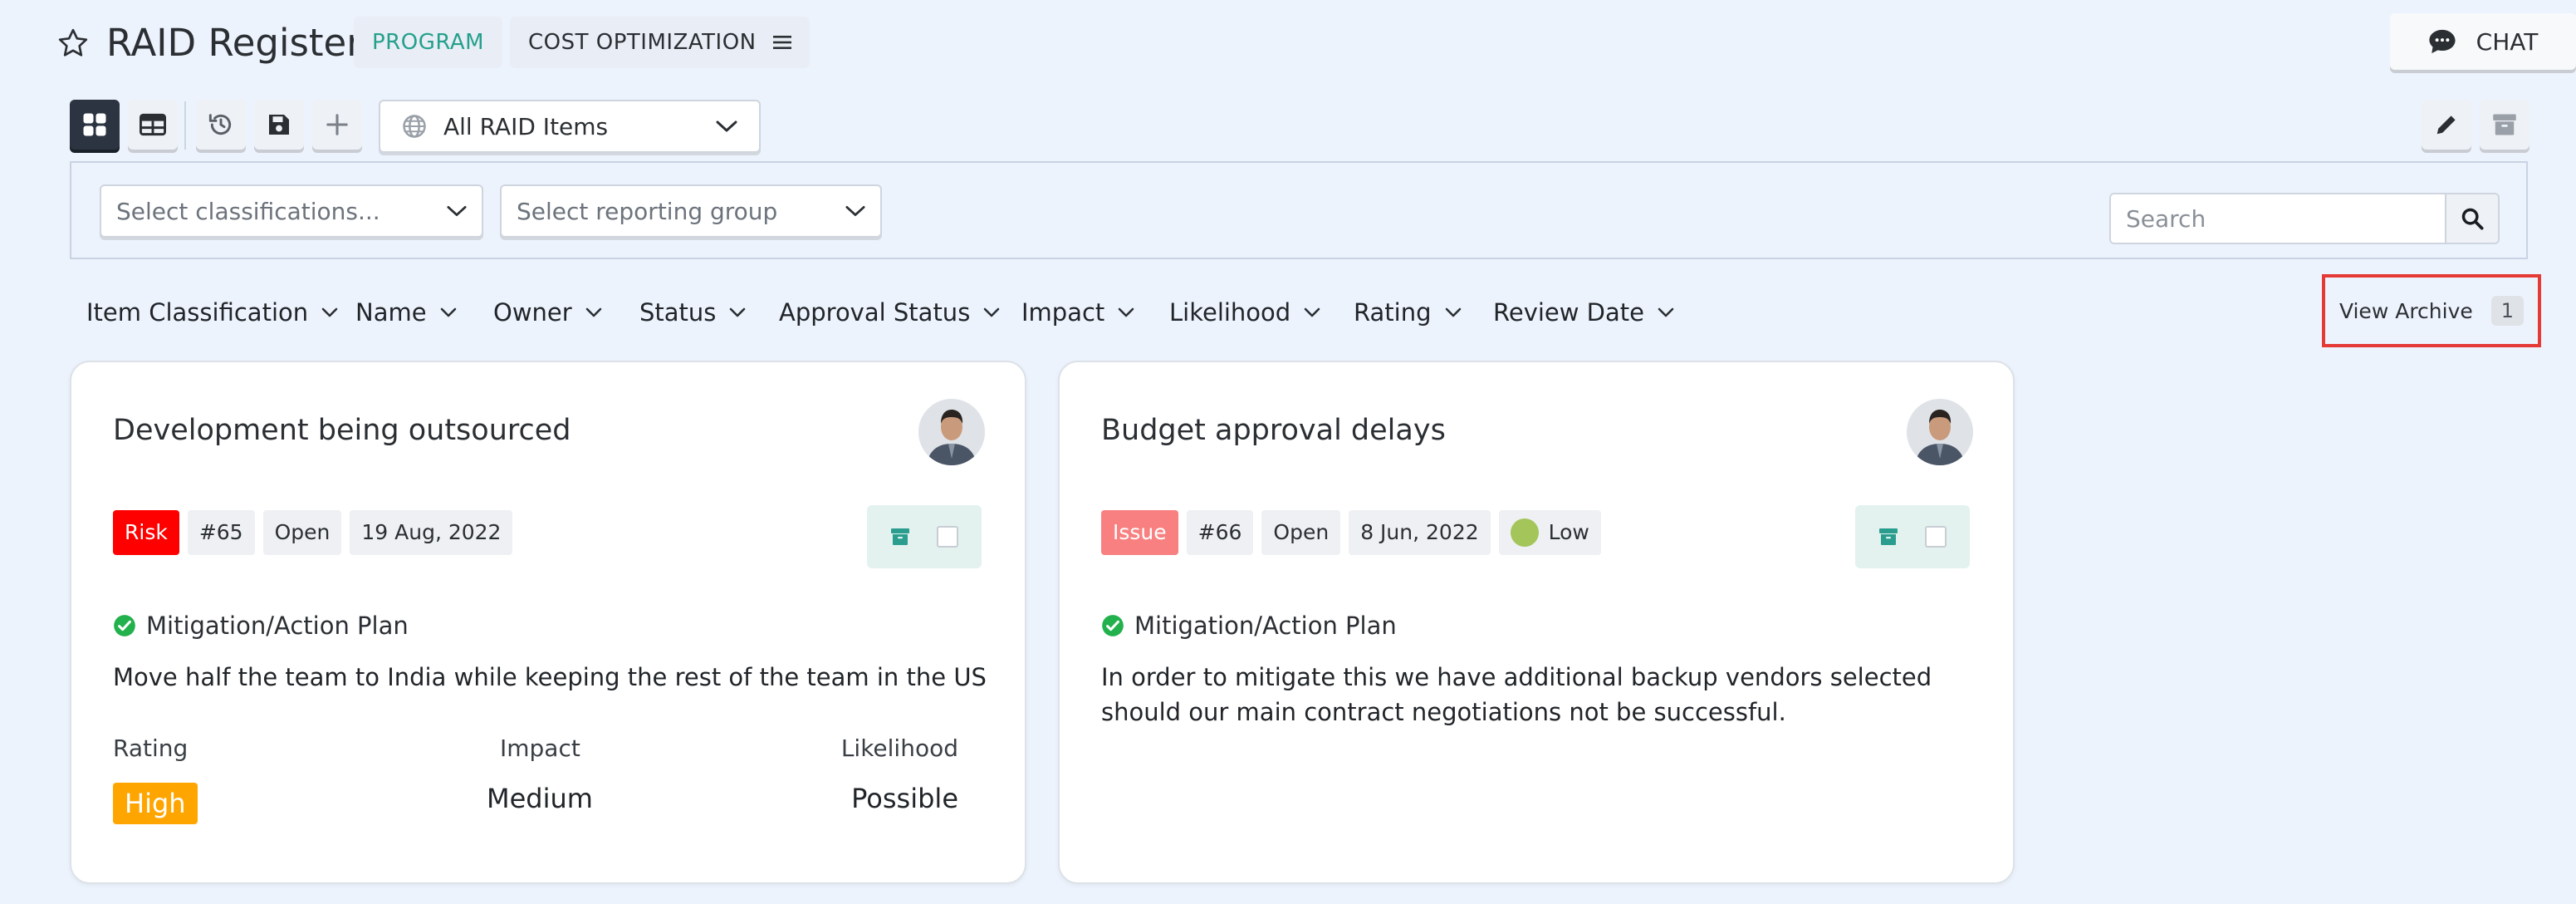  I want to click on chat-button: CHAT, so click(2483, 42).